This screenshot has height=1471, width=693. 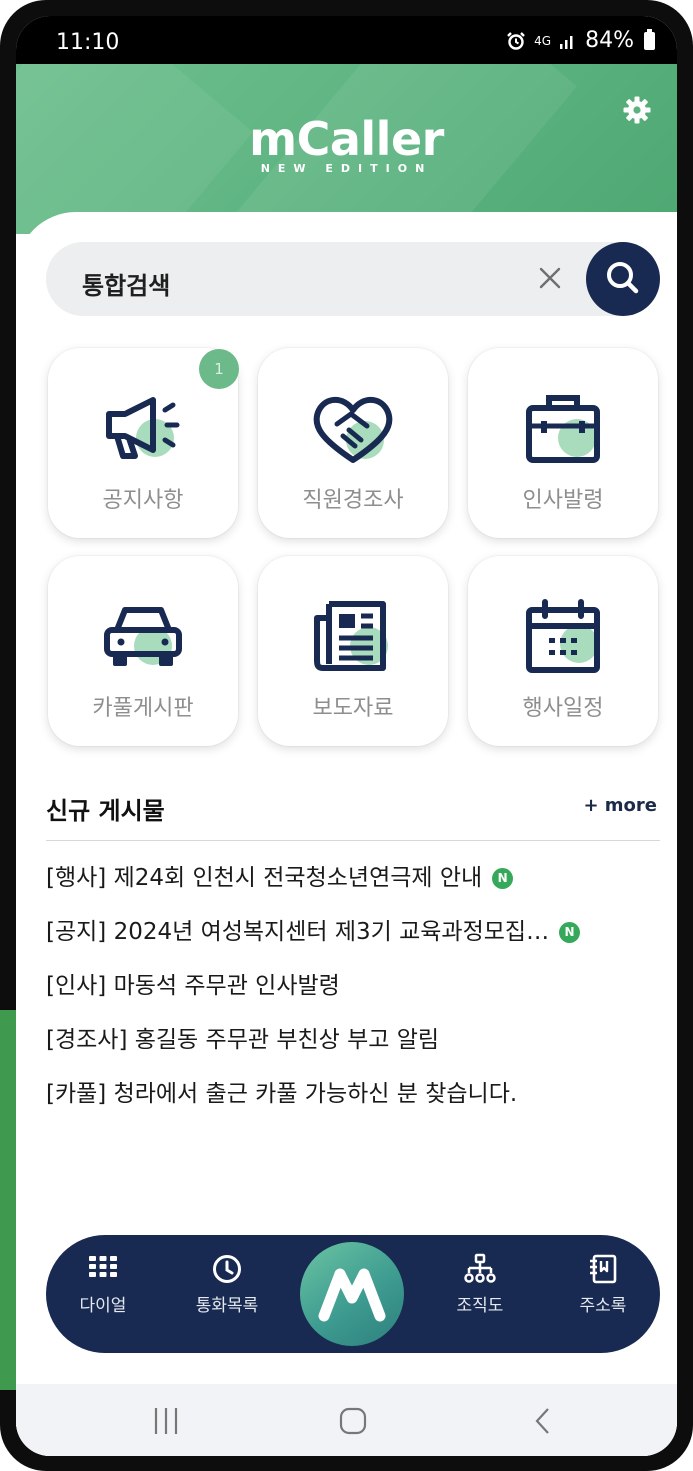 I want to click on megaphone-icon, so click(x=143, y=428).